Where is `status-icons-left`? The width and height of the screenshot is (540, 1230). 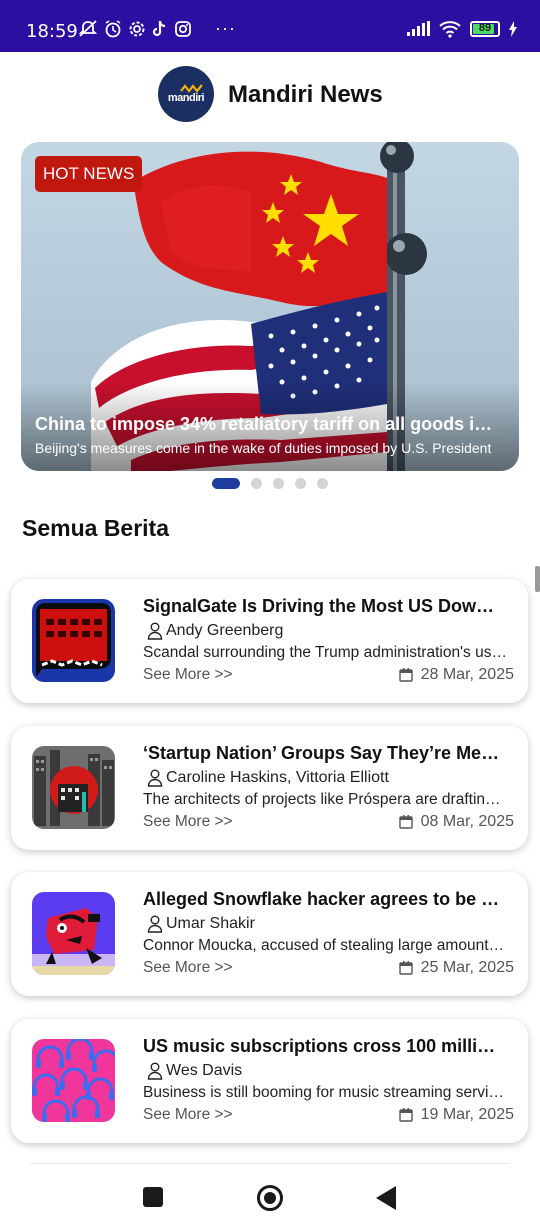 status-icons-left is located at coordinates (135, 29).